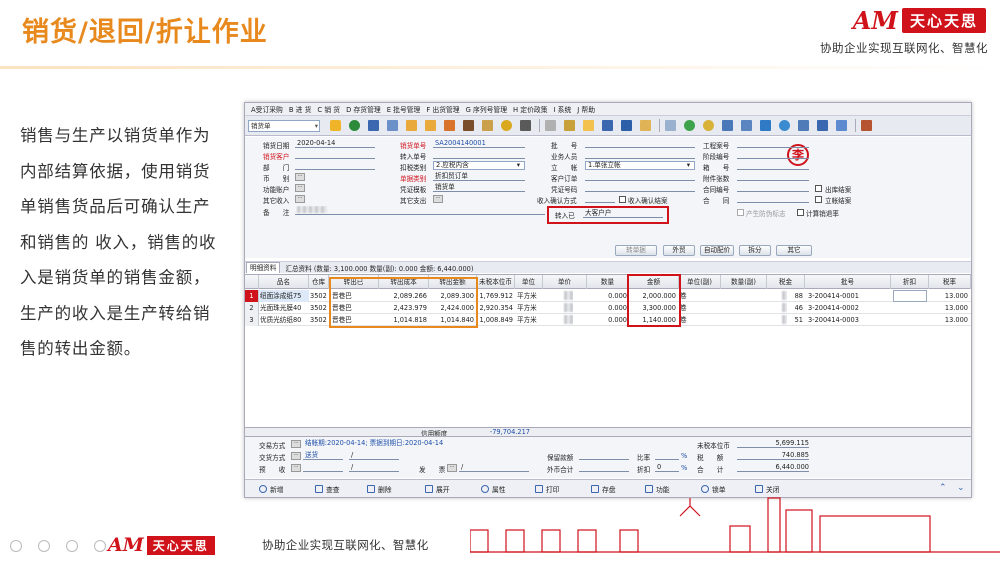 Image resolution: width=1000 pixels, height=563 pixels. What do you see at coordinates (263, 267) in the screenshot?
I see `tab-detail: 明细资料` at bounding box center [263, 267].